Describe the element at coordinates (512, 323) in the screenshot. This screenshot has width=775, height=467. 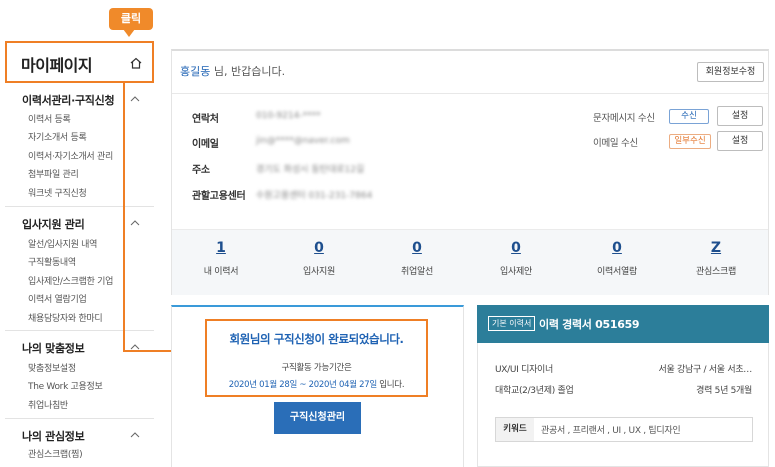
I see `default-resume-badge: 기본 이력서` at that location.